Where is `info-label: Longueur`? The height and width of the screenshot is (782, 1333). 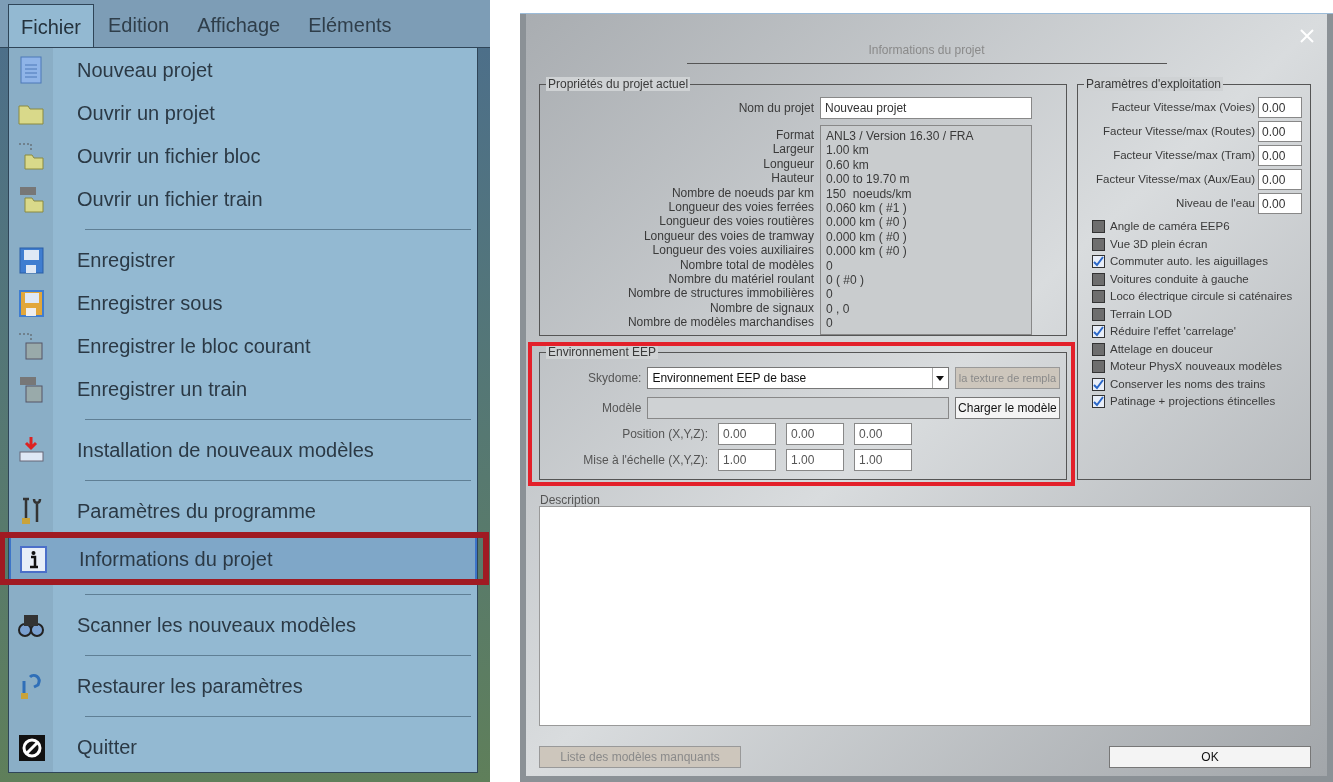
info-label: Longueur is located at coordinates (788, 164).